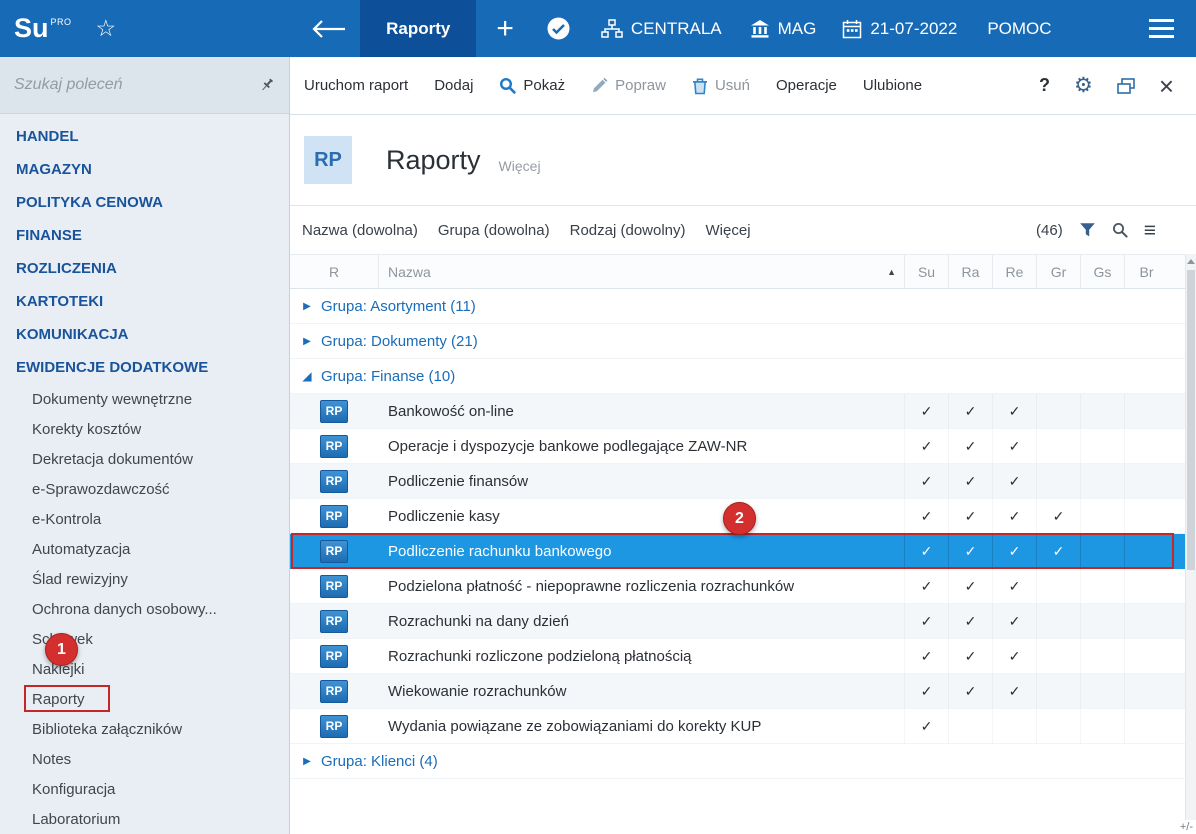  What do you see at coordinates (1044, 85) in the screenshot?
I see `help-button: ?` at bounding box center [1044, 85].